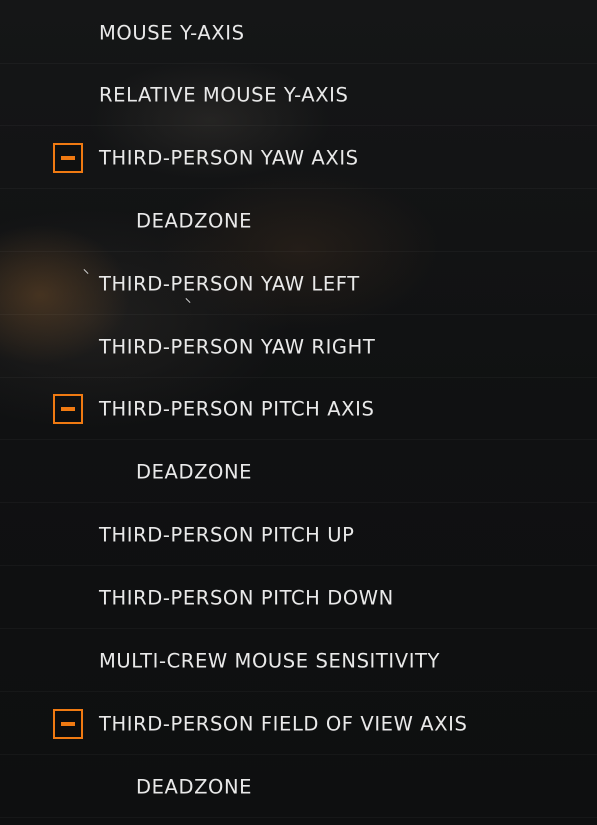 The width and height of the screenshot is (597, 825). I want to click on binding-row-pitch-deadzone: DEADZONE, so click(298, 472).